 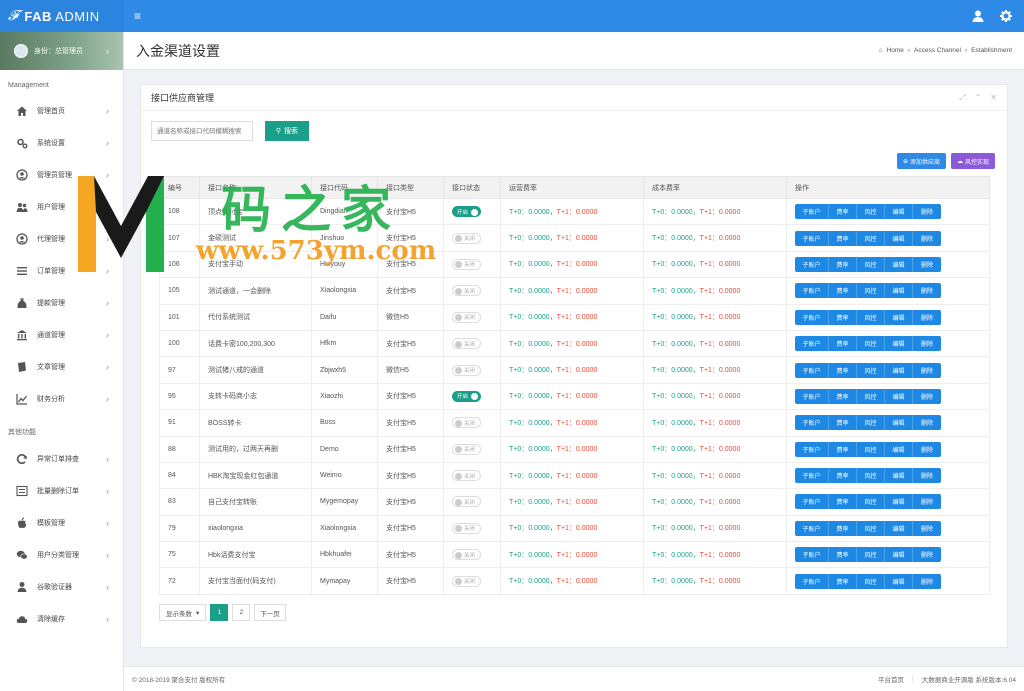 I want to click on sidebar-item: 系统设置 ›, so click(x=61, y=143).